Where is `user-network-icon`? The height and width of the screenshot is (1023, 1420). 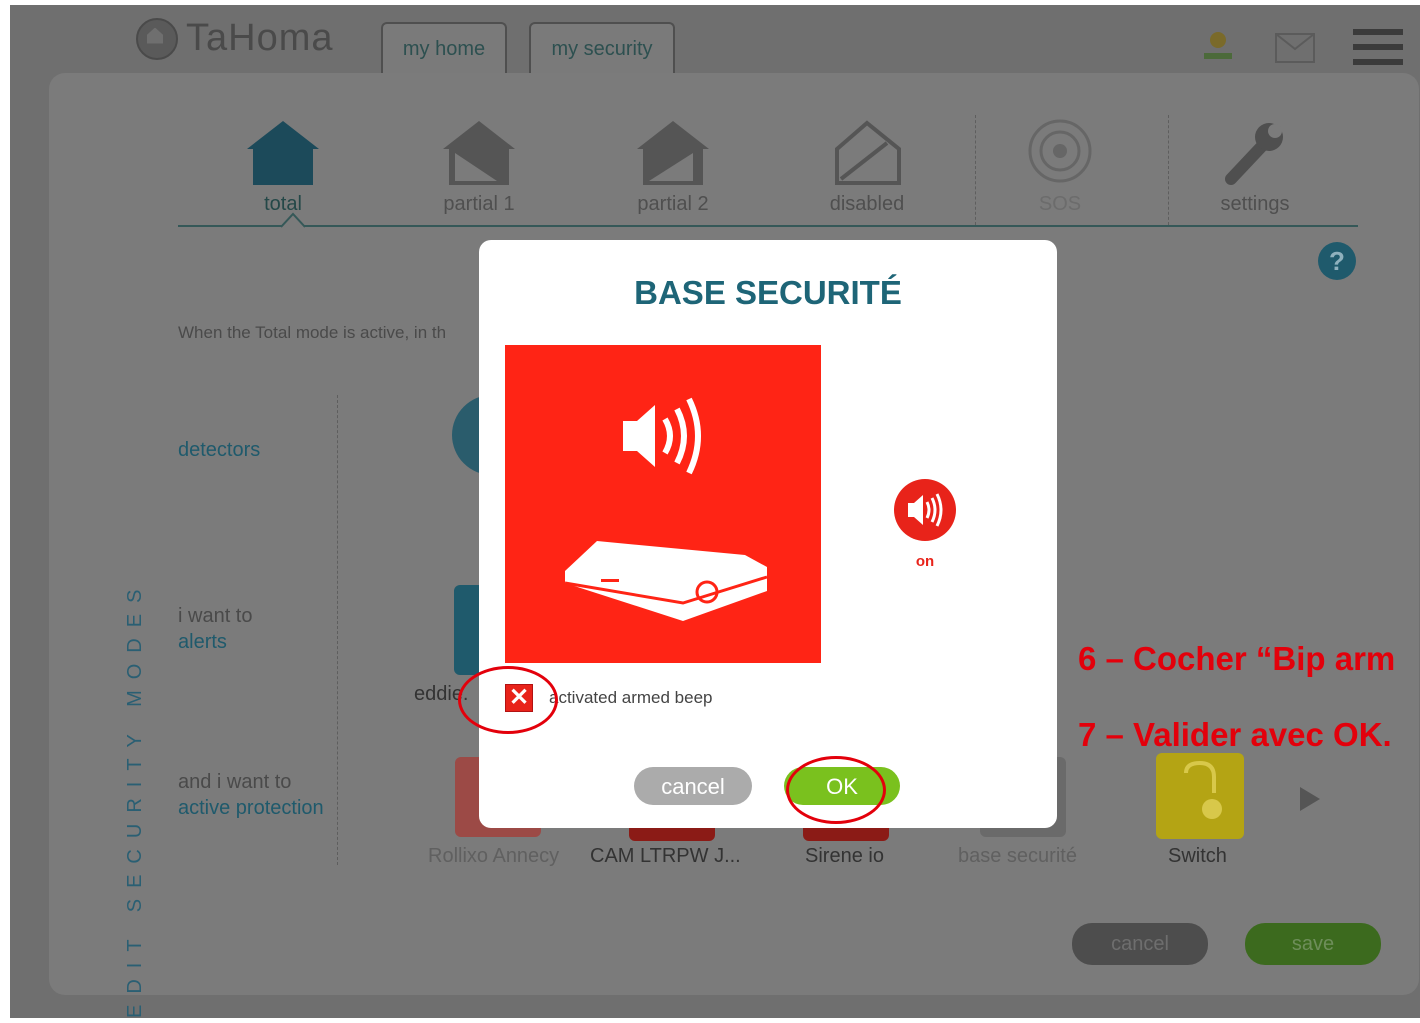 user-network-icon is located at coordinates (1218, 47).